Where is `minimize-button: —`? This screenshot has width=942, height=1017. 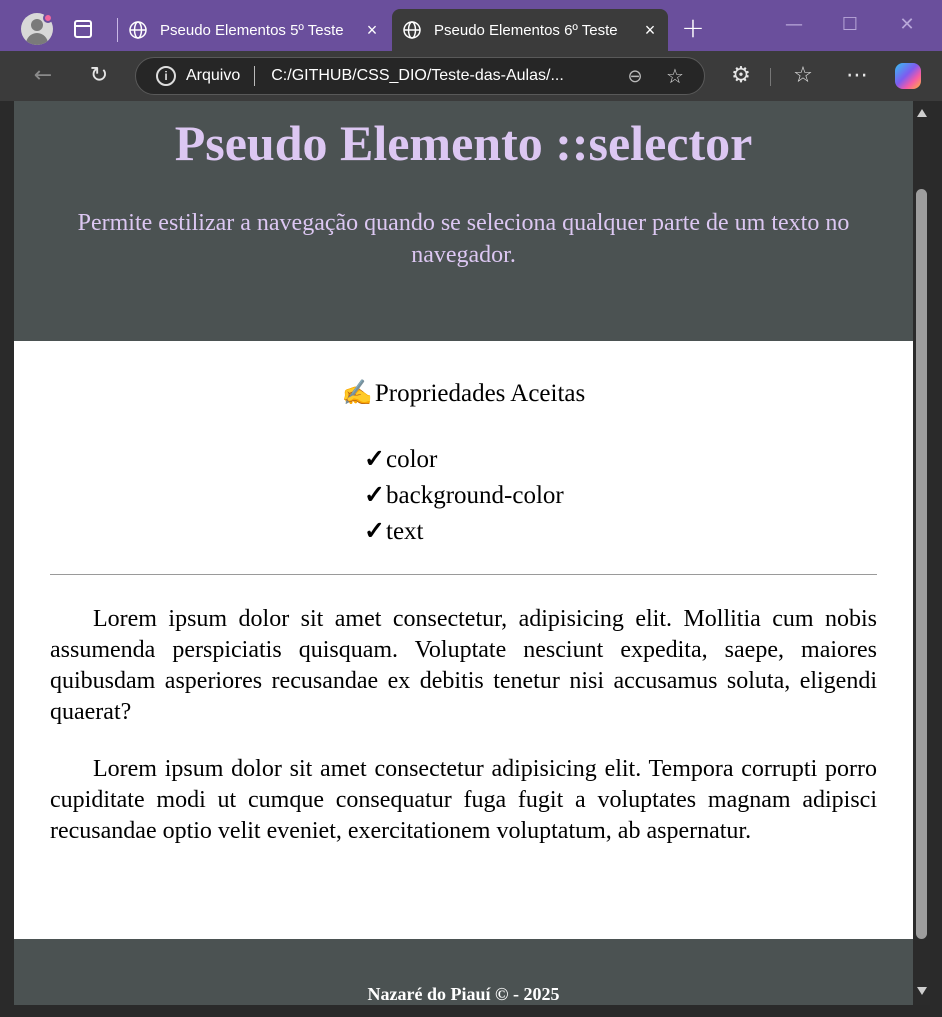
minimize-button: — is located at coordinates (794, 26).